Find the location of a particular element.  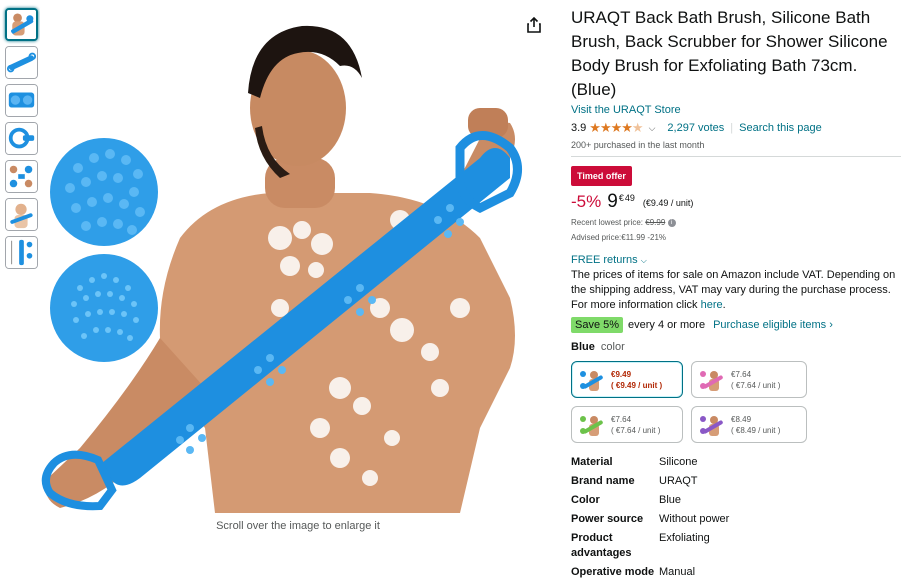

spec-row: Product advantages Exfoliating is located at coordinates (736, 546).